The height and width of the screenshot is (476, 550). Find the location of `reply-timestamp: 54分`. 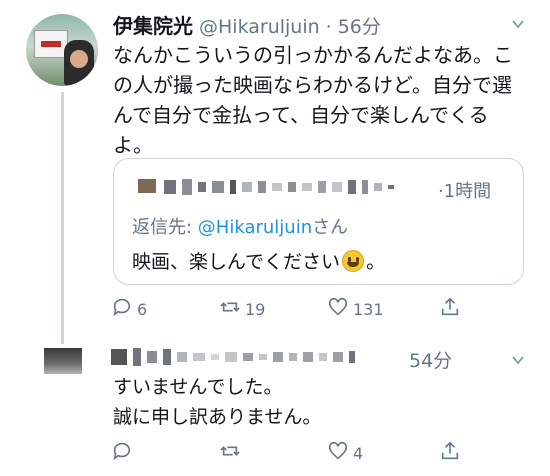

reply-timestamp: 54分 is located at coordinates (430, 359).